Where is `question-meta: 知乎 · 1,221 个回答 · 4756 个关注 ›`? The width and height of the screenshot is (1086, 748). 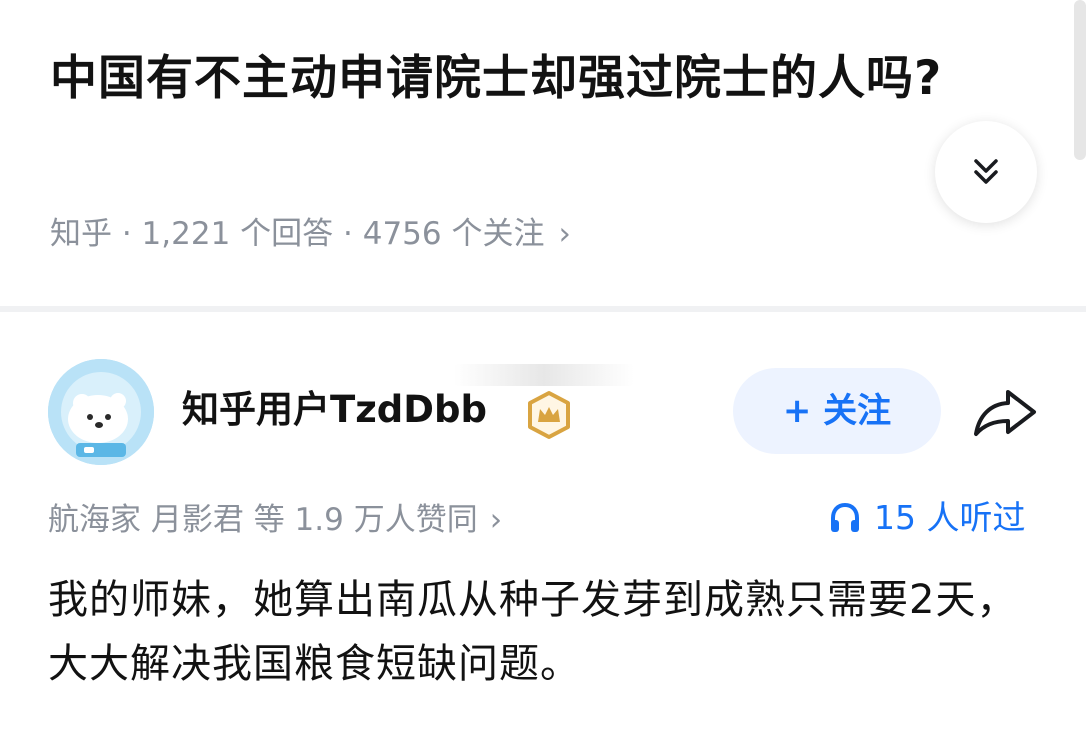
question-meta: 知乎 · 1,221 个回答 · 4756 个关注 › is located at coordinates (310, 234).